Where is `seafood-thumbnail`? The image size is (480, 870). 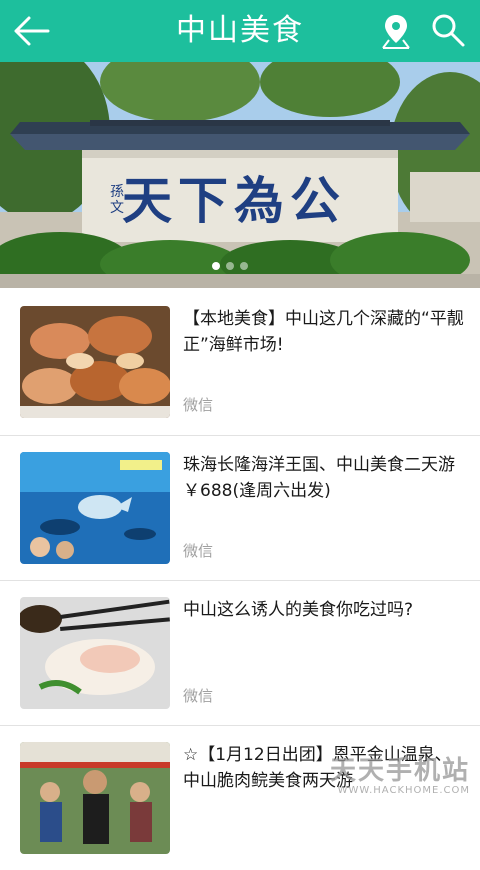 seafood-thumbnail is located at coordinates (95, 362).